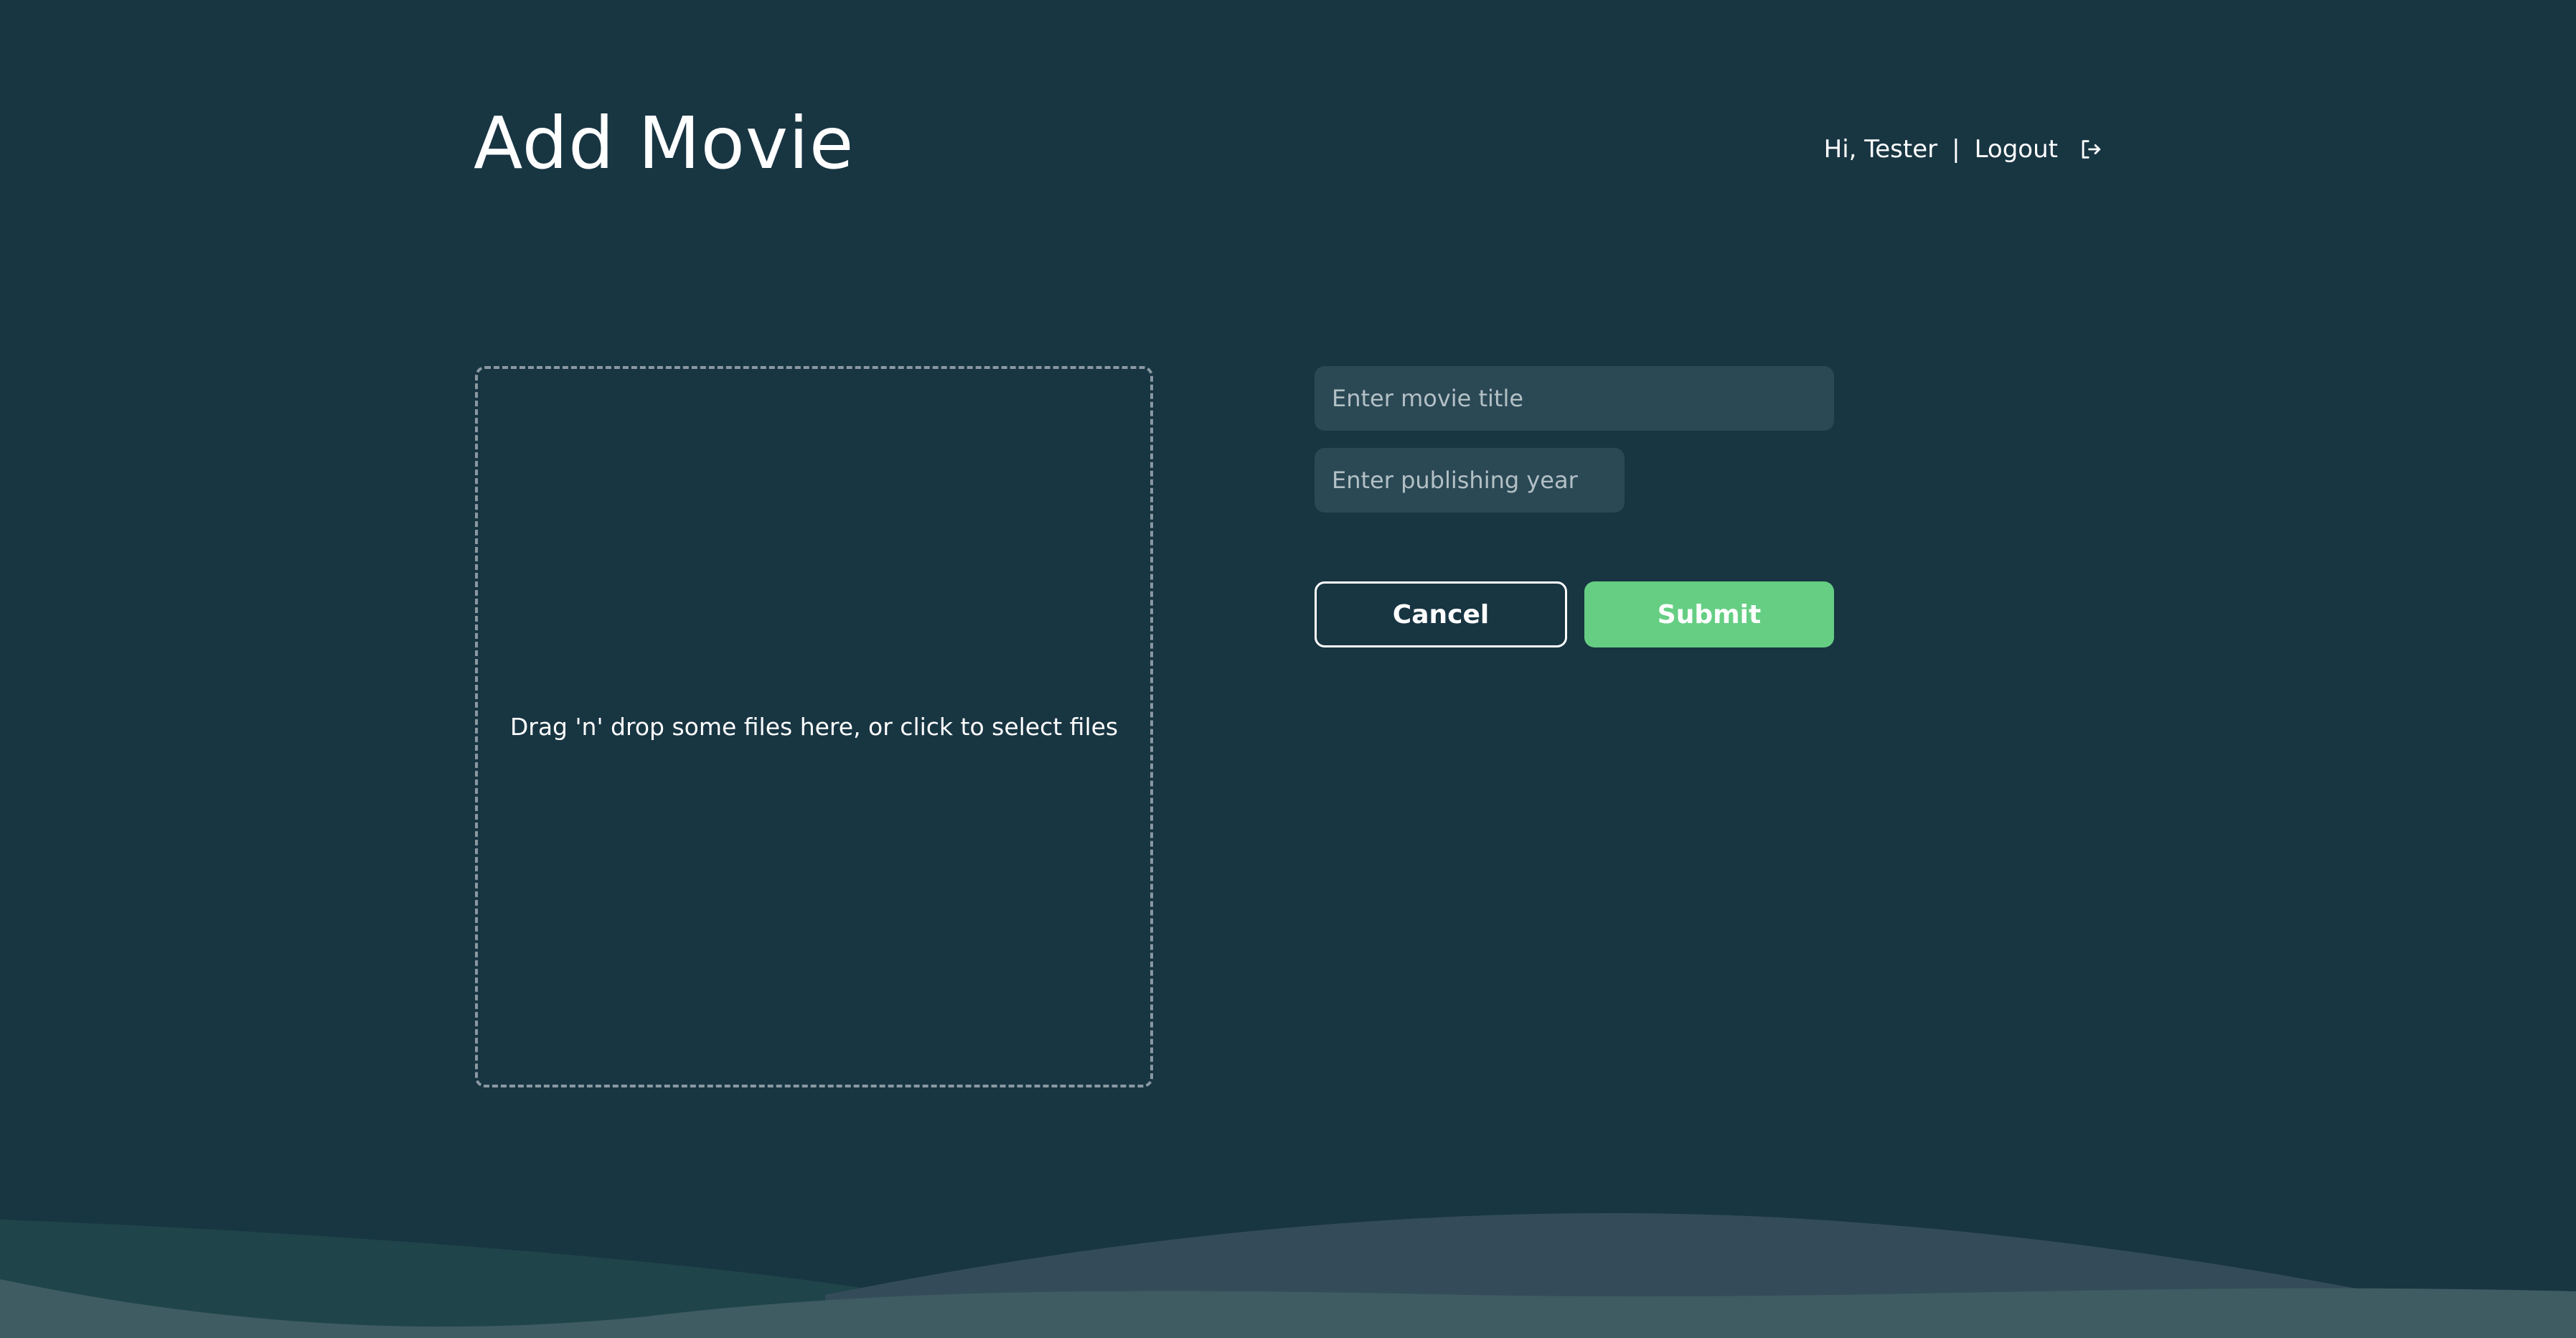  I want to click on cancel-button: Cancel, so click(1441, 614).